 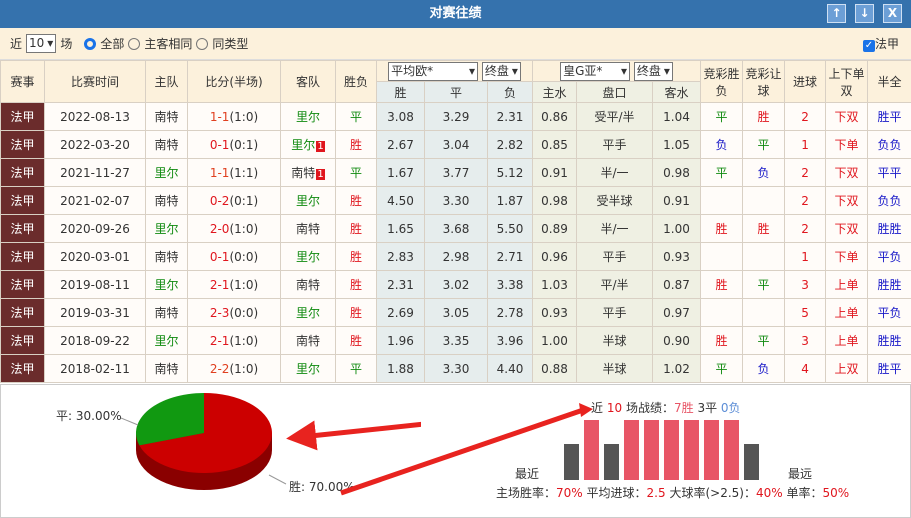 I want to click on goals-cell: 3, so click(x=805, y=284).